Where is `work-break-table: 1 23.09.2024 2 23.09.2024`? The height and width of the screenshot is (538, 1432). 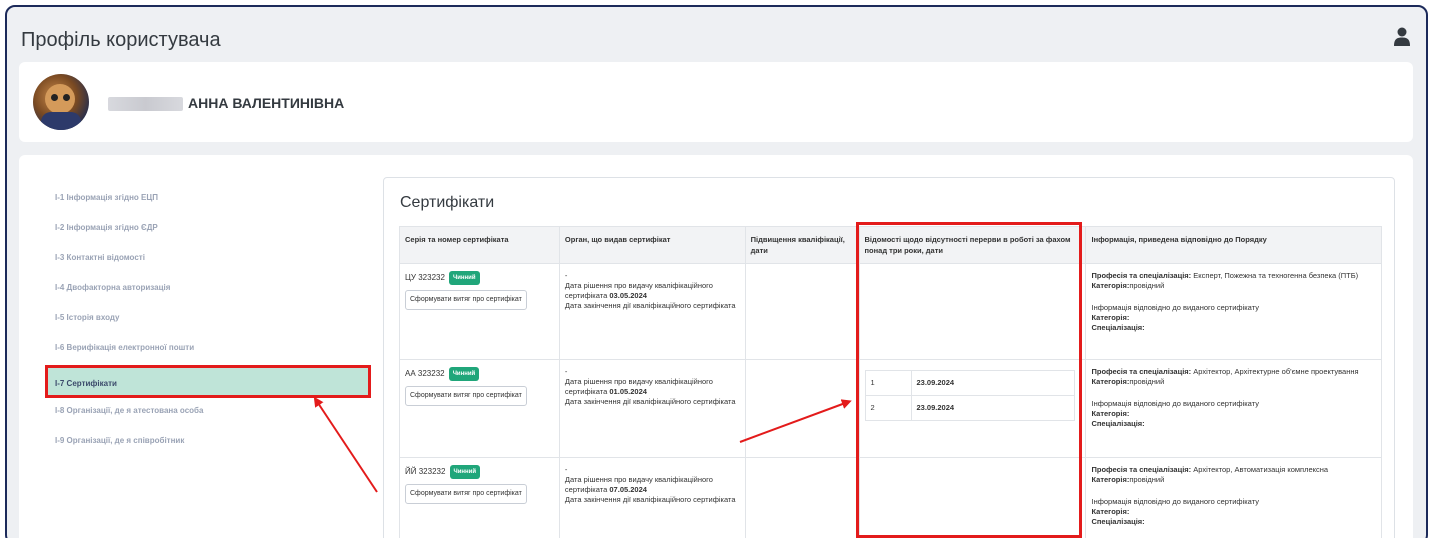
work-break-table: 1 23.09.2024 2 23.09.2024 is located at coordinates (969, 395).